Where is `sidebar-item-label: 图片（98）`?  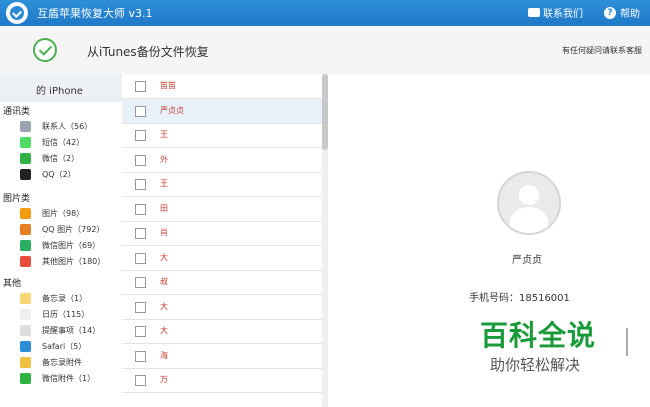 sidebar-item-label: 图片（98） is located at coordinates (63, 213).